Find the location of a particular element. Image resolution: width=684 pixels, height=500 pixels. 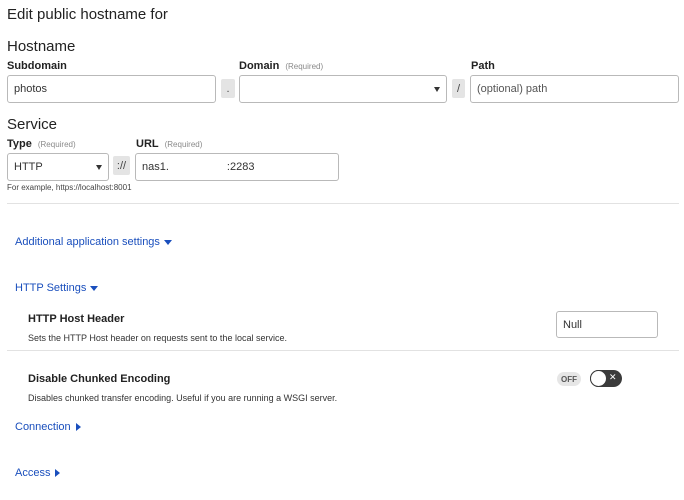

additional-settings-label: Additional application settings is located at coordinates (87, 242).